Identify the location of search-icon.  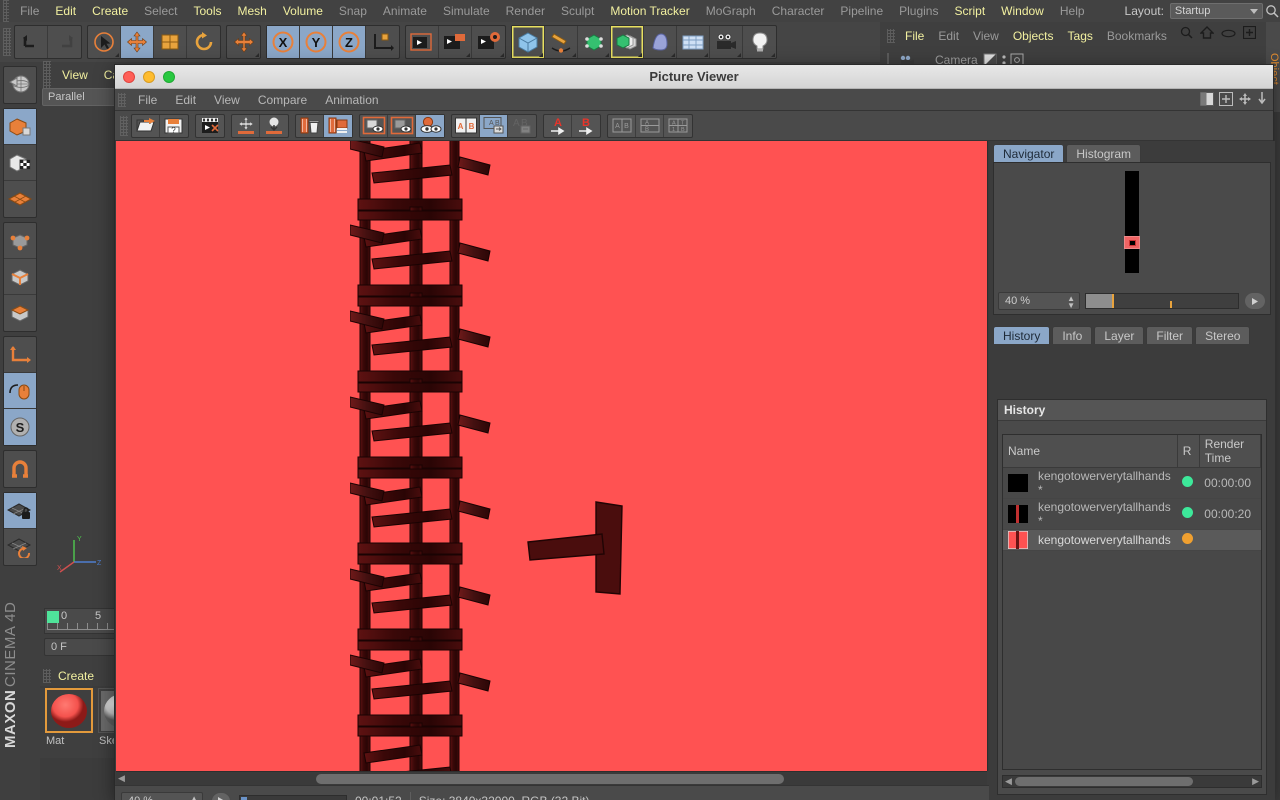
(1271, 11).